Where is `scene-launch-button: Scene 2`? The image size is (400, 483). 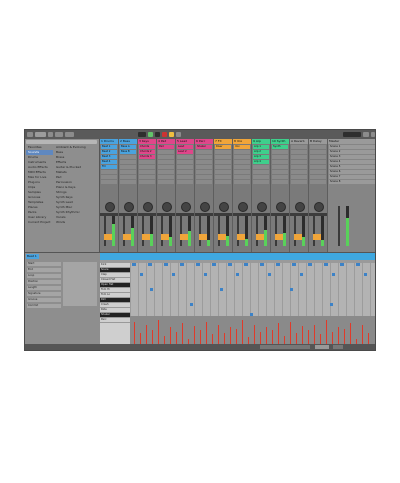
scene-launch-button: Scene 2 is located at coordinates (352, 152).